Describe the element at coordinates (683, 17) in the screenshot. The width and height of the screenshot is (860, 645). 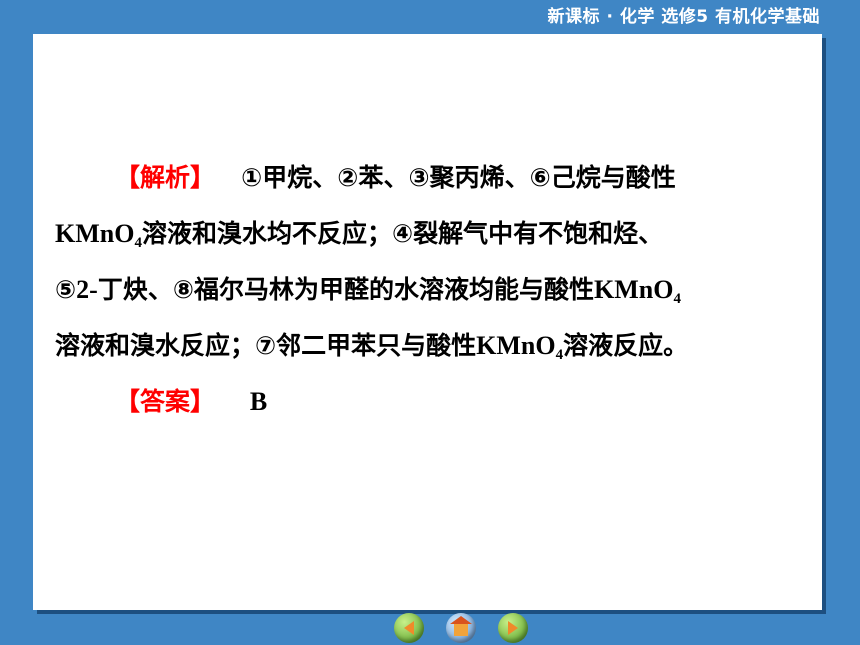
I see `header-title: 新课标 · 化学 选修5 有机化学基础` at that location.